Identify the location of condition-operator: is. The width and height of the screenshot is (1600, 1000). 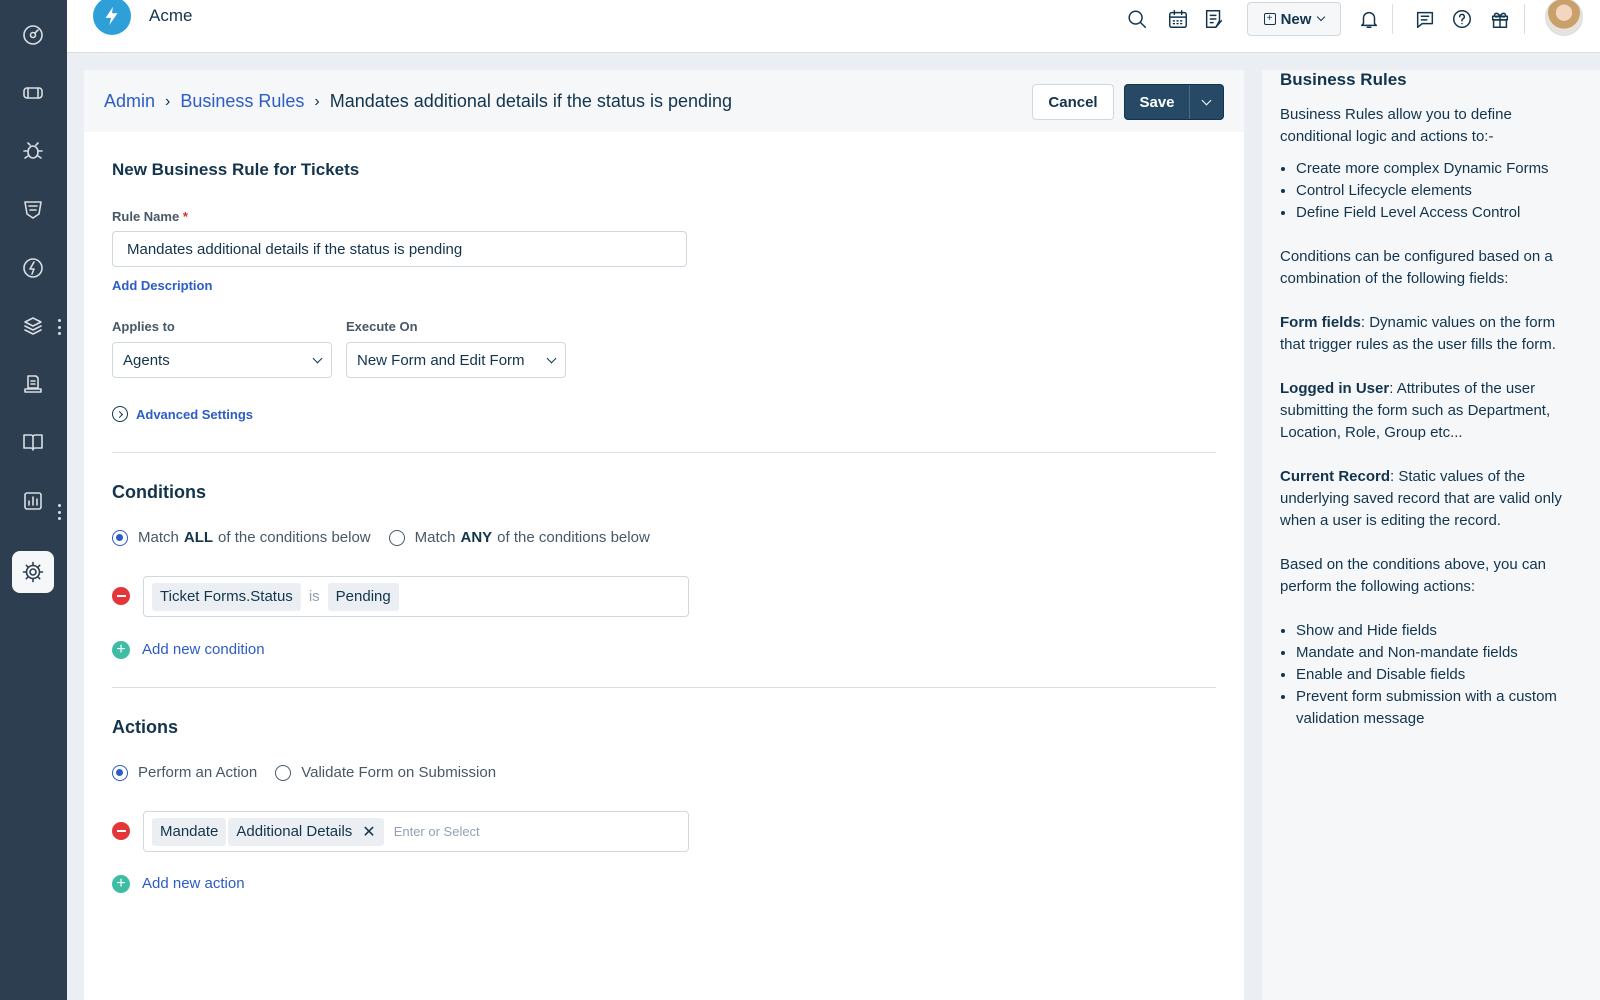
(314, 596).